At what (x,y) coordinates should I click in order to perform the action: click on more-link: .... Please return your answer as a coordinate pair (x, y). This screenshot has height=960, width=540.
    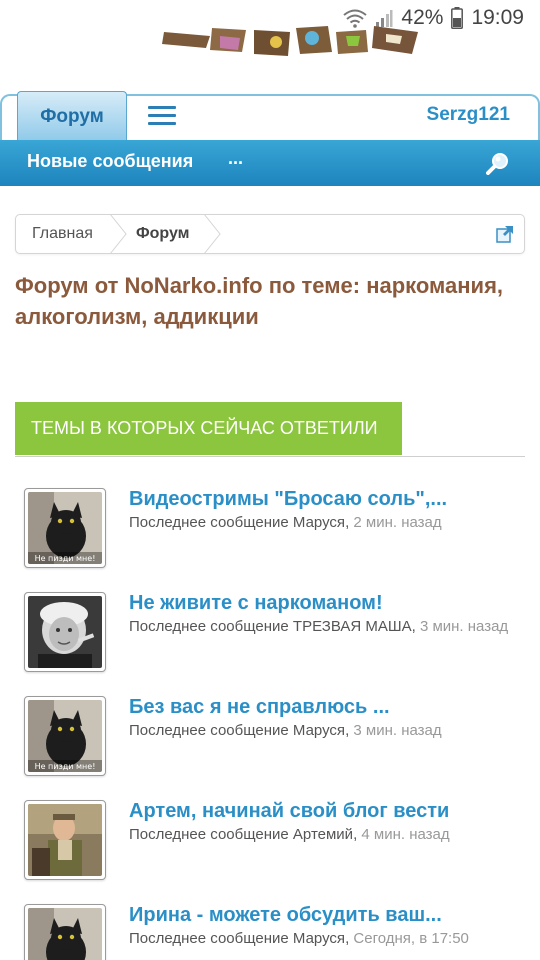
    Looking at the image, I should click on (235, 158).